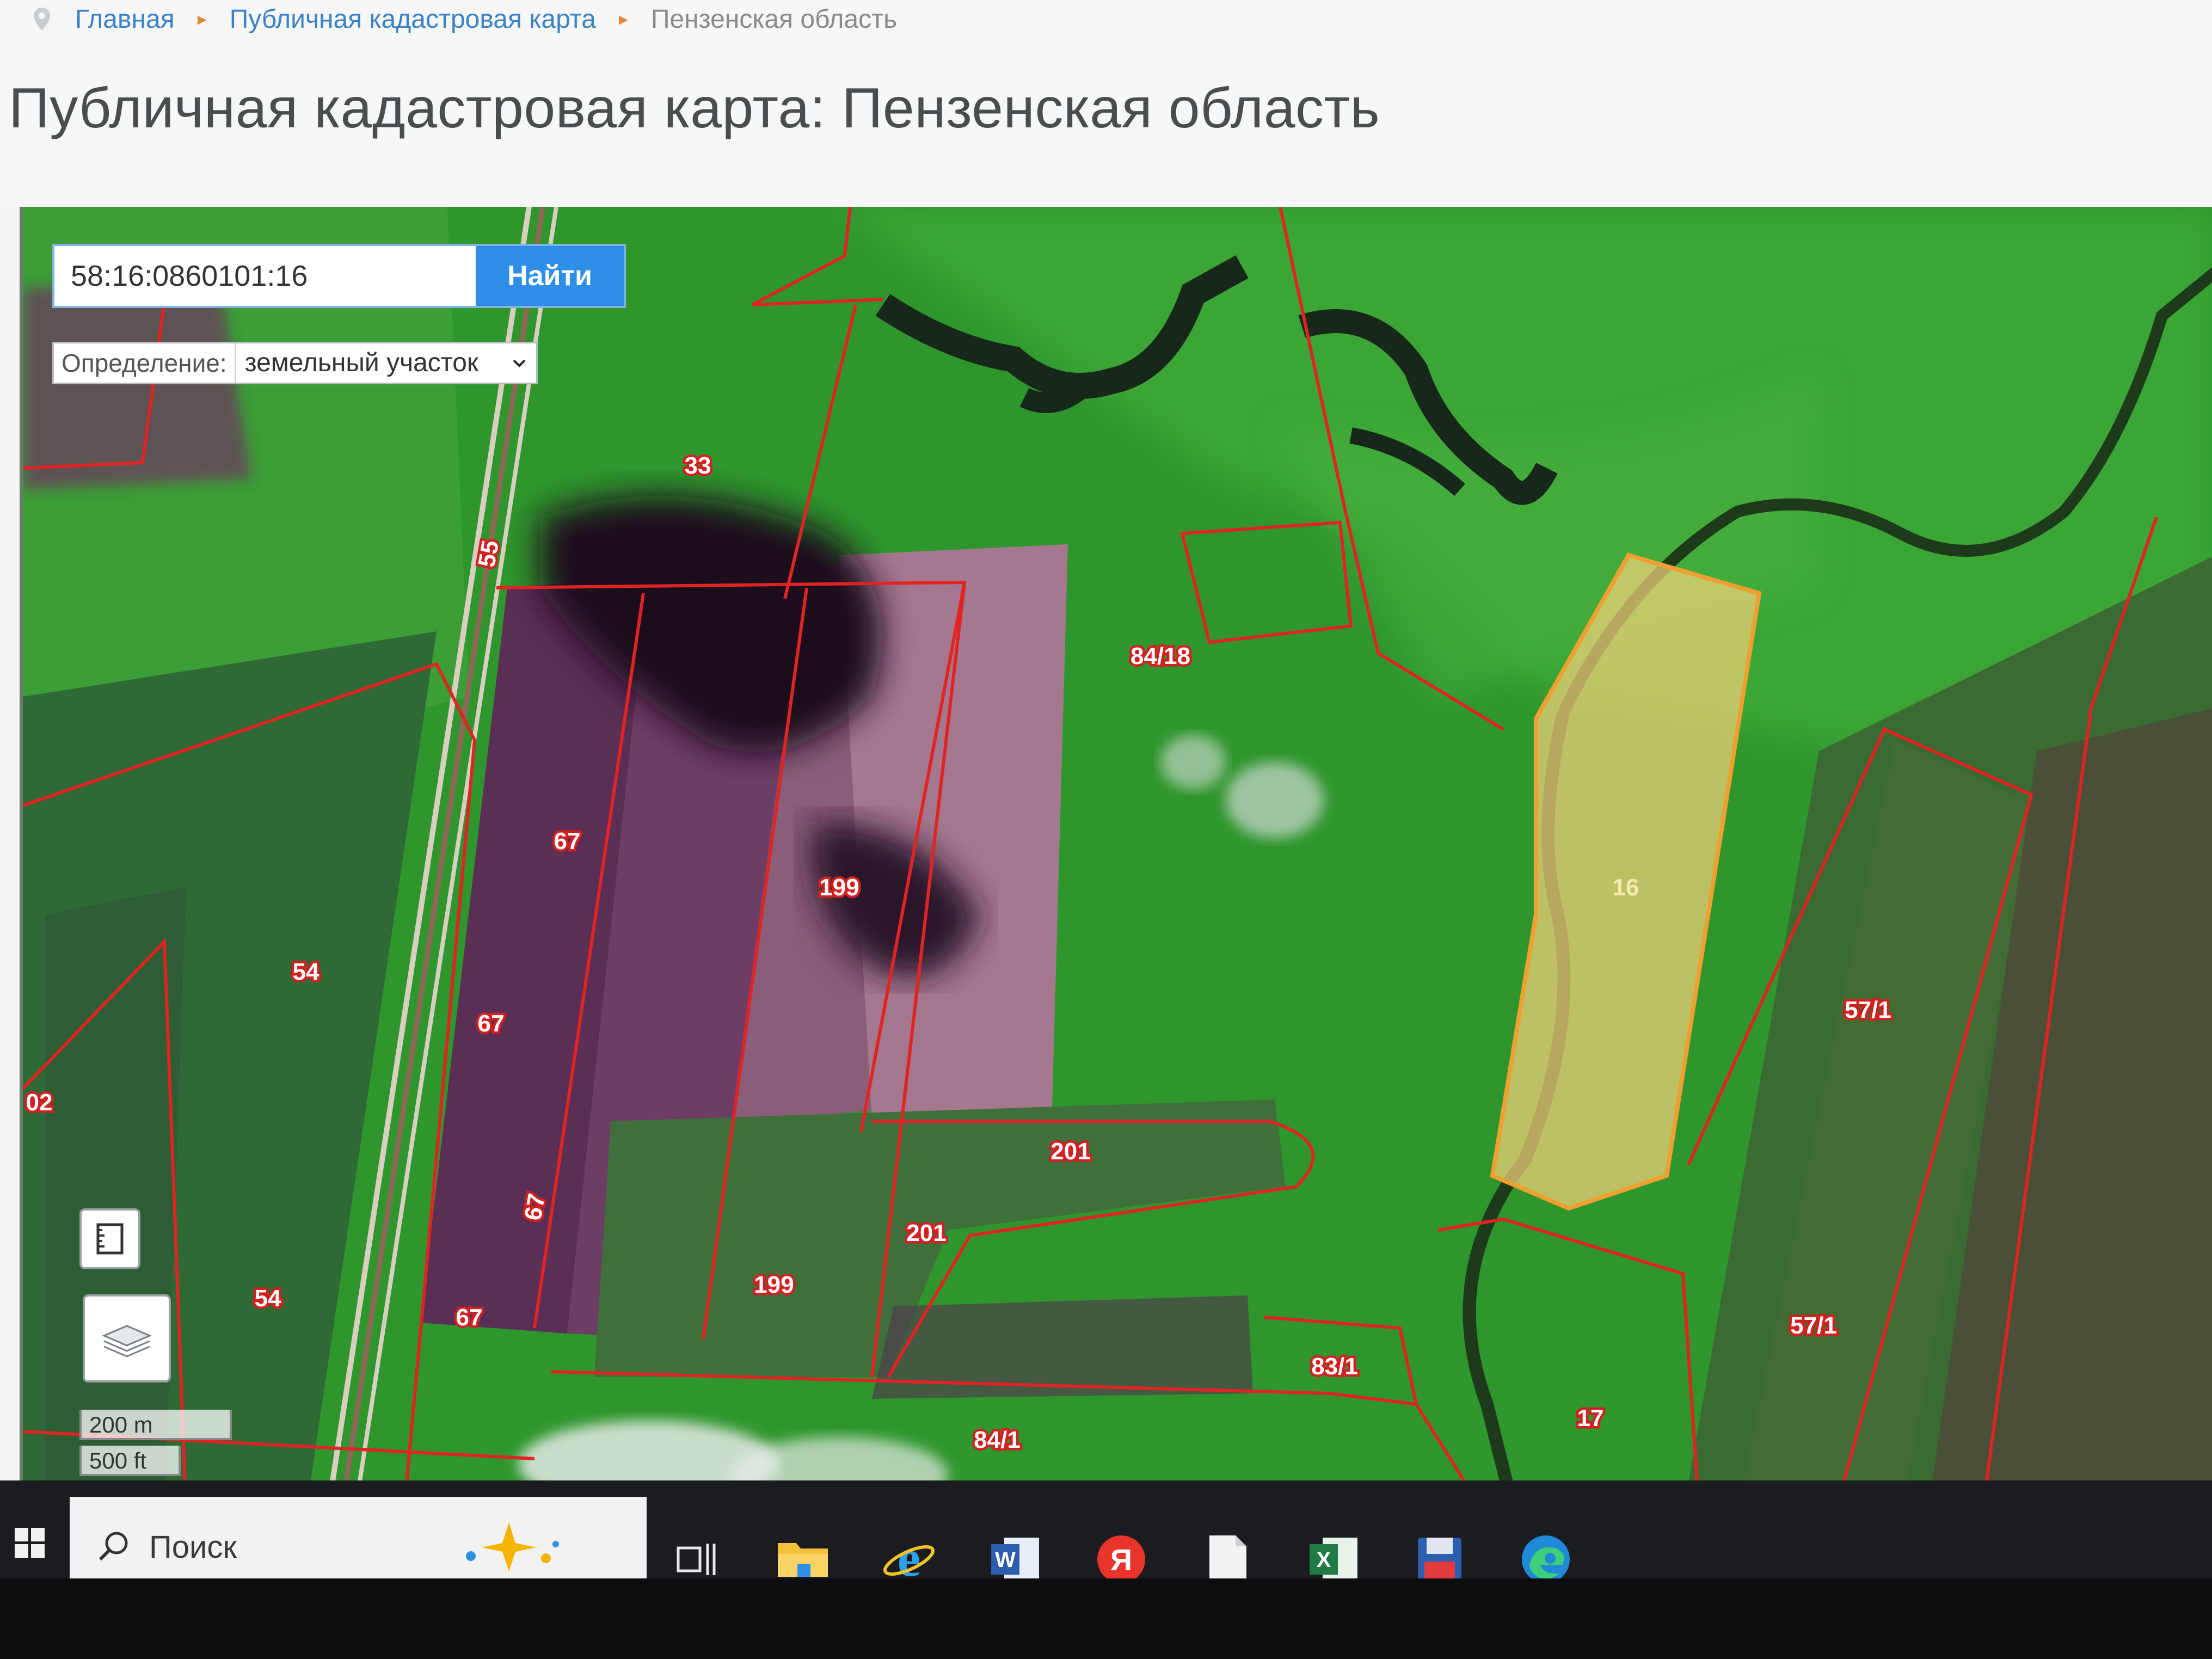  What do you see at coordinates (130, 1461) in the screenshot?
I see `scale-bar-imperial: 500 ft` at bounding box center [130, 1461].